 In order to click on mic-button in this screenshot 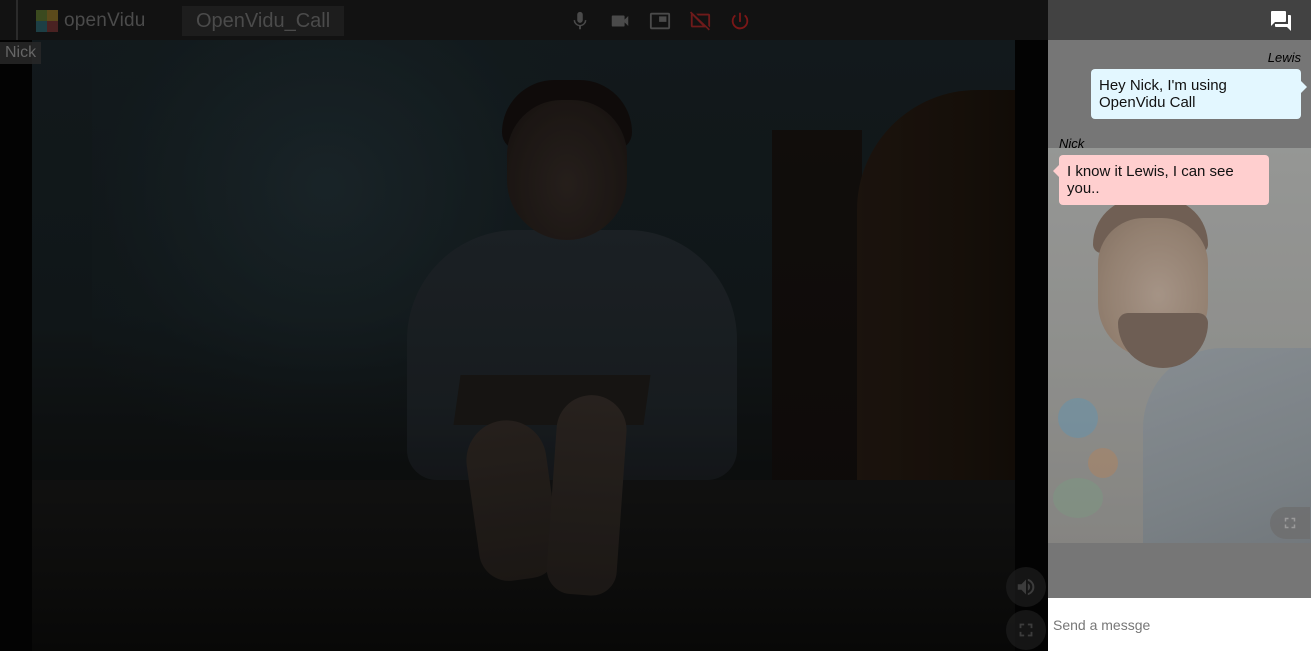, I will do `click(580, 21)`.